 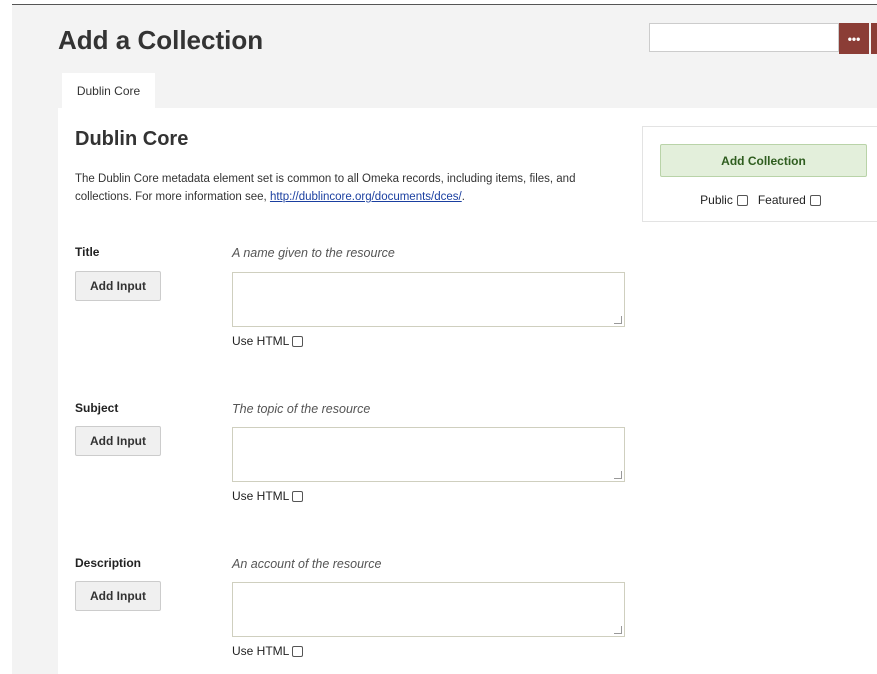 What do you see at coordinates (366, 197) in the screenshot?
I see `dces-link: http://dublincore.org/documents/dces/` at bounding box center [366, 197].